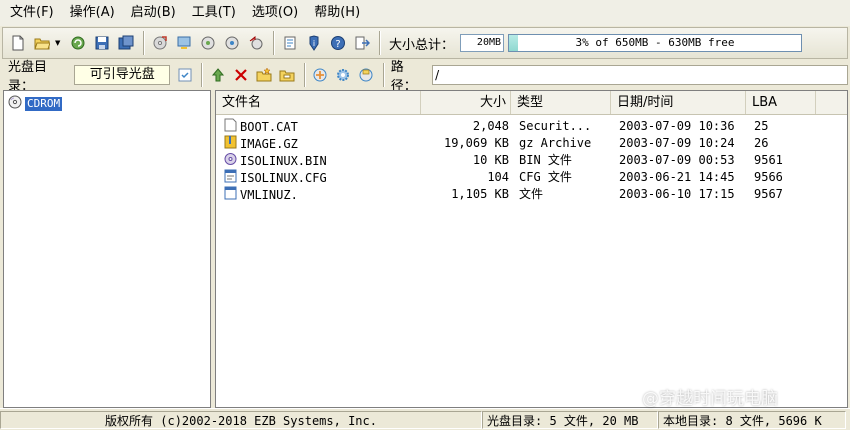 The width and height of the screenshot is (850, 430). What do you see at coordinates (482, 43) in the screenshot?
I see `disc-size-select: 20MB` at bounding box center [482, 43].